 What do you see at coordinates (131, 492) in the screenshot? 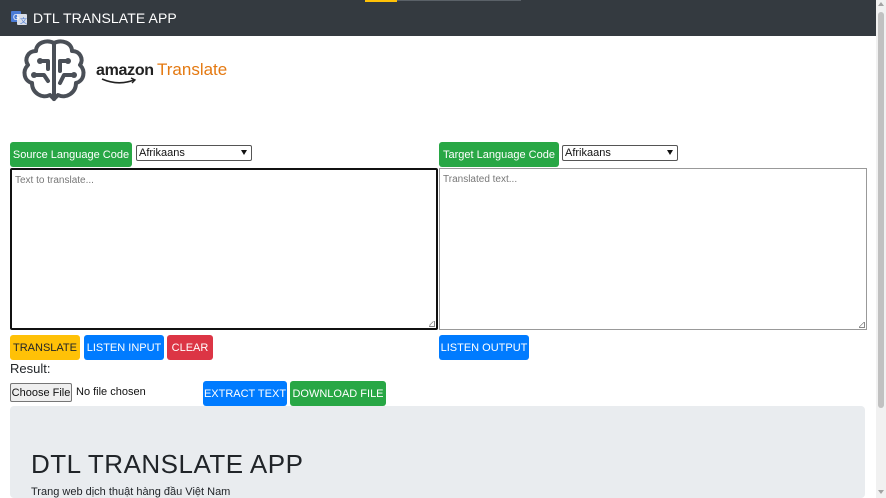
I see `hero-subtitle: Trang web dịch thuật hàng đầu Việt Nam` at bounding box center [131, 492].